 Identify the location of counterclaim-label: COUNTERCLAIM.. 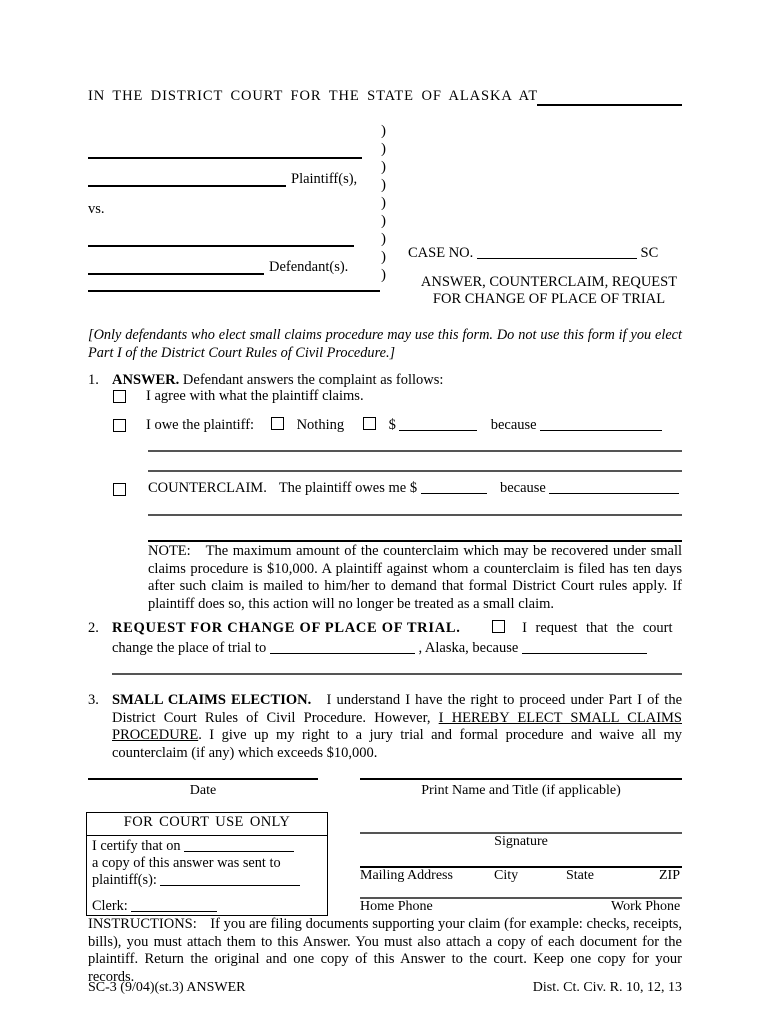
(207, 488).